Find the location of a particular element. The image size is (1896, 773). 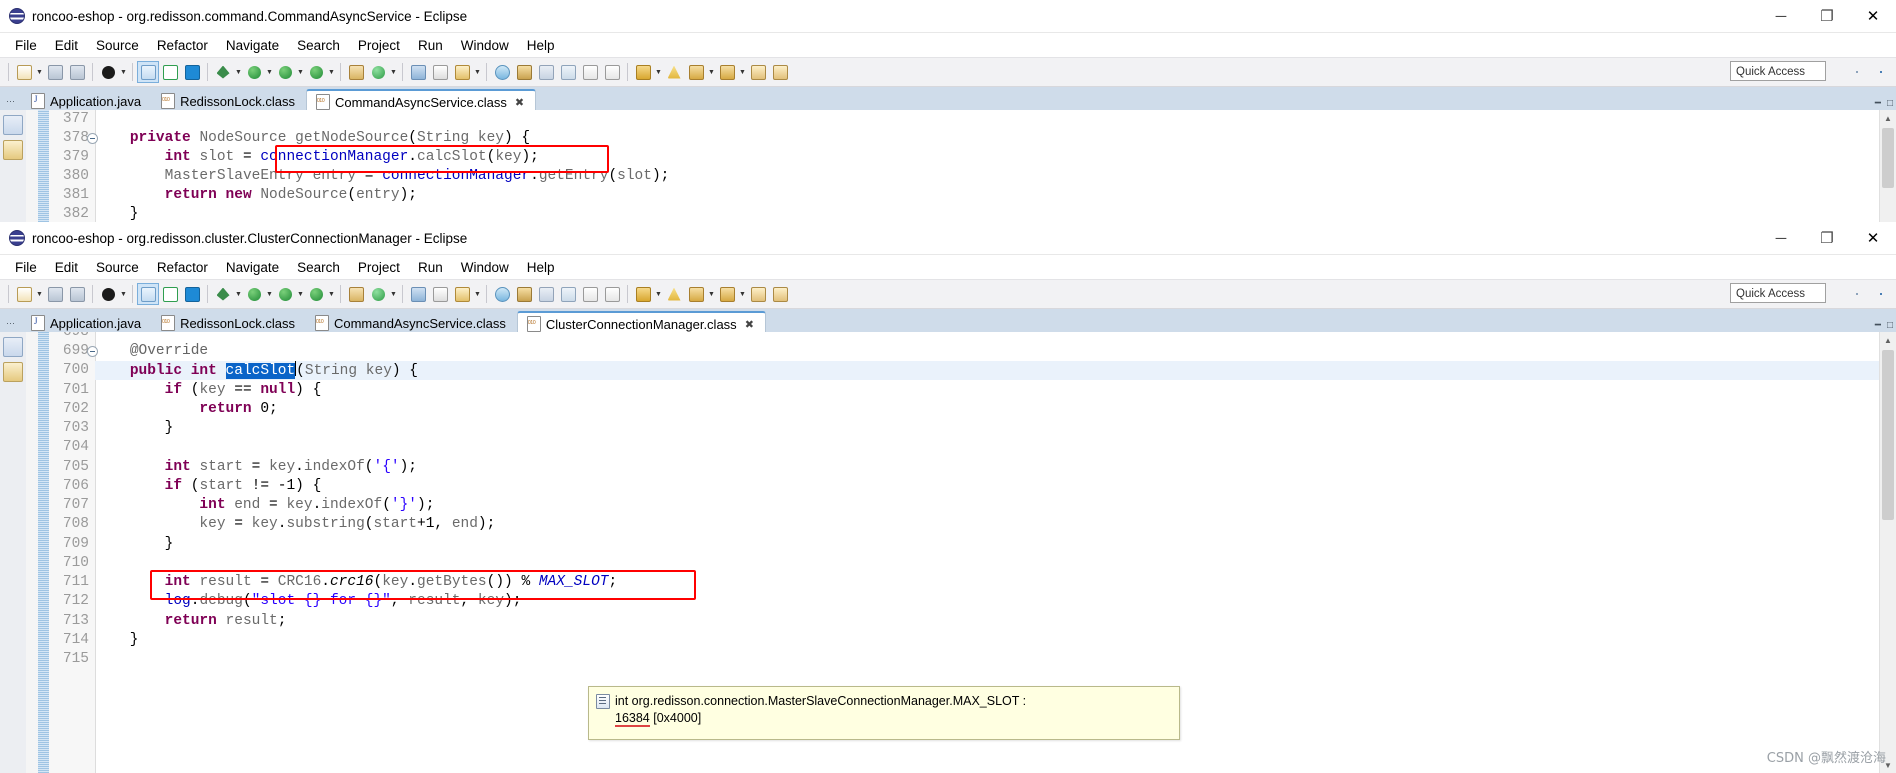

edit-dropdown-icon: ▼ is located at coordinates (477, 72).